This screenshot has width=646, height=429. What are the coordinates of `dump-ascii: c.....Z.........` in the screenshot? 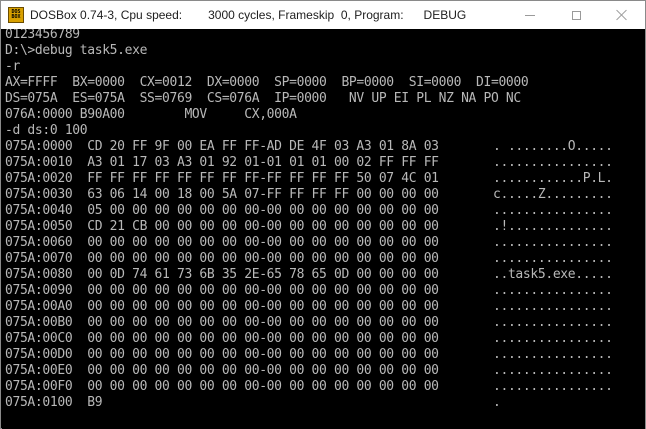 It's located at (553, 194).